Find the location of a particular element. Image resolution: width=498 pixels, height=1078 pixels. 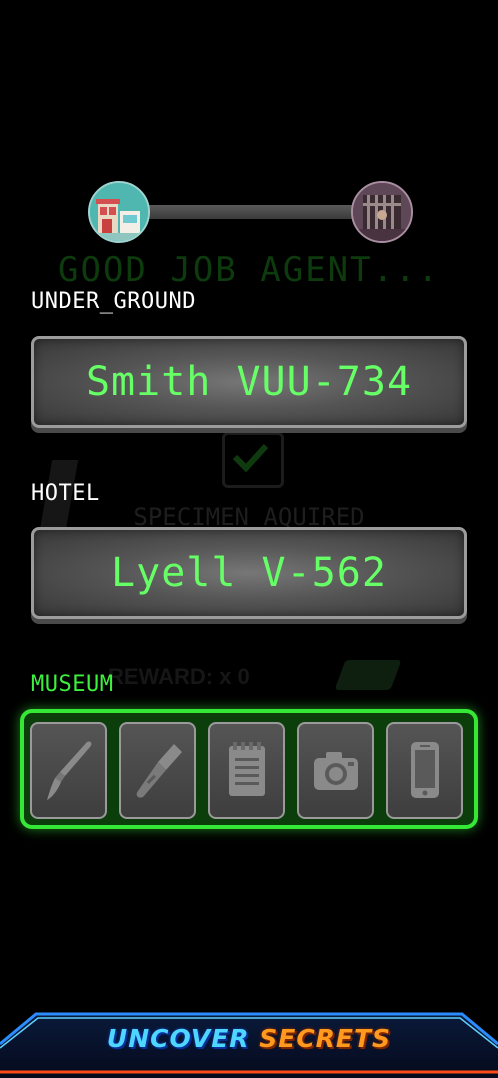

tool-slot-phone is located at coordinates (424, 770).